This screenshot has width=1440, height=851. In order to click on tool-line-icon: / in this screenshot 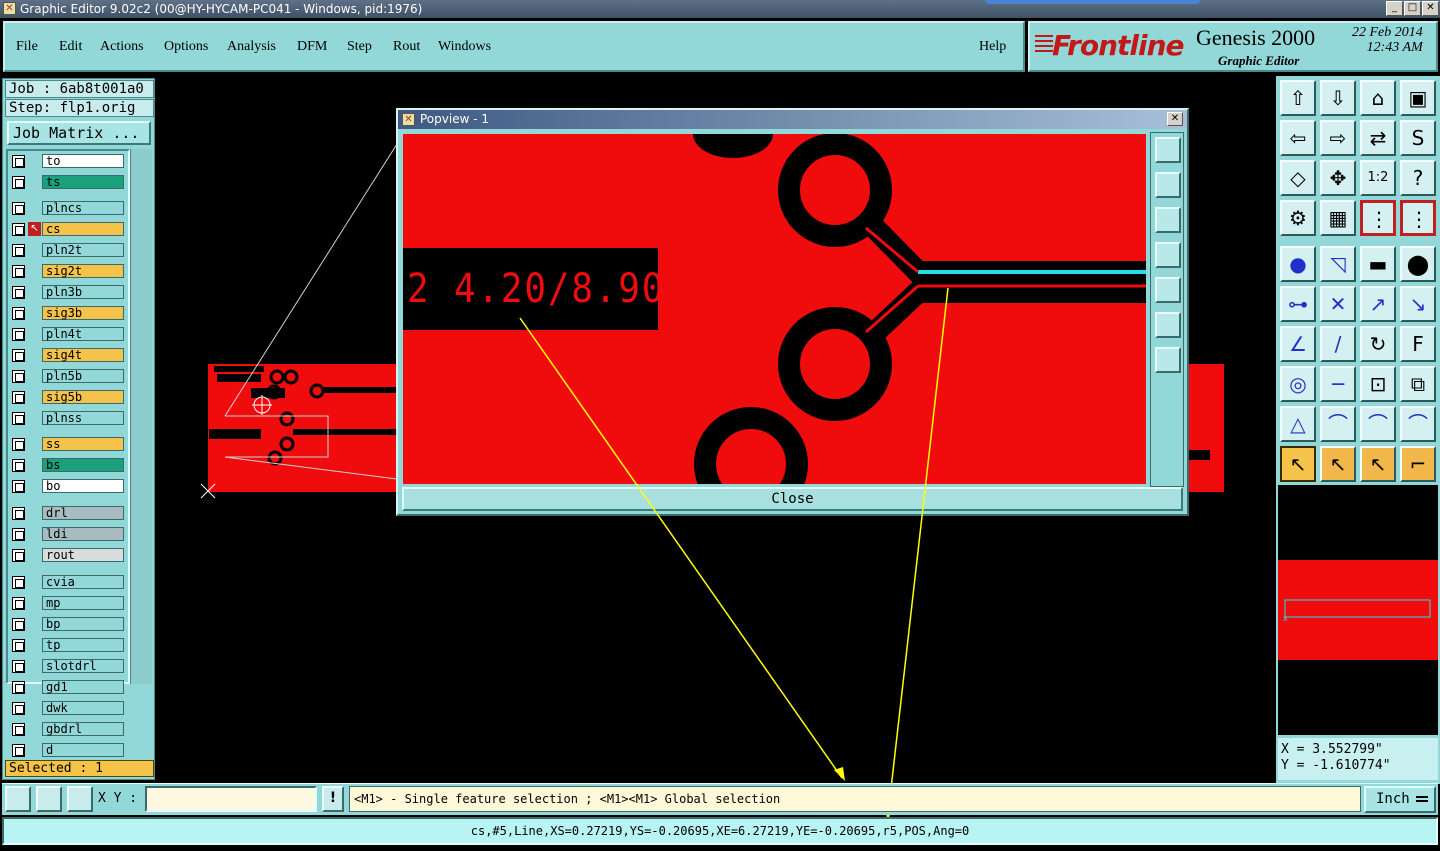, I will do `click(1338, 344)`.